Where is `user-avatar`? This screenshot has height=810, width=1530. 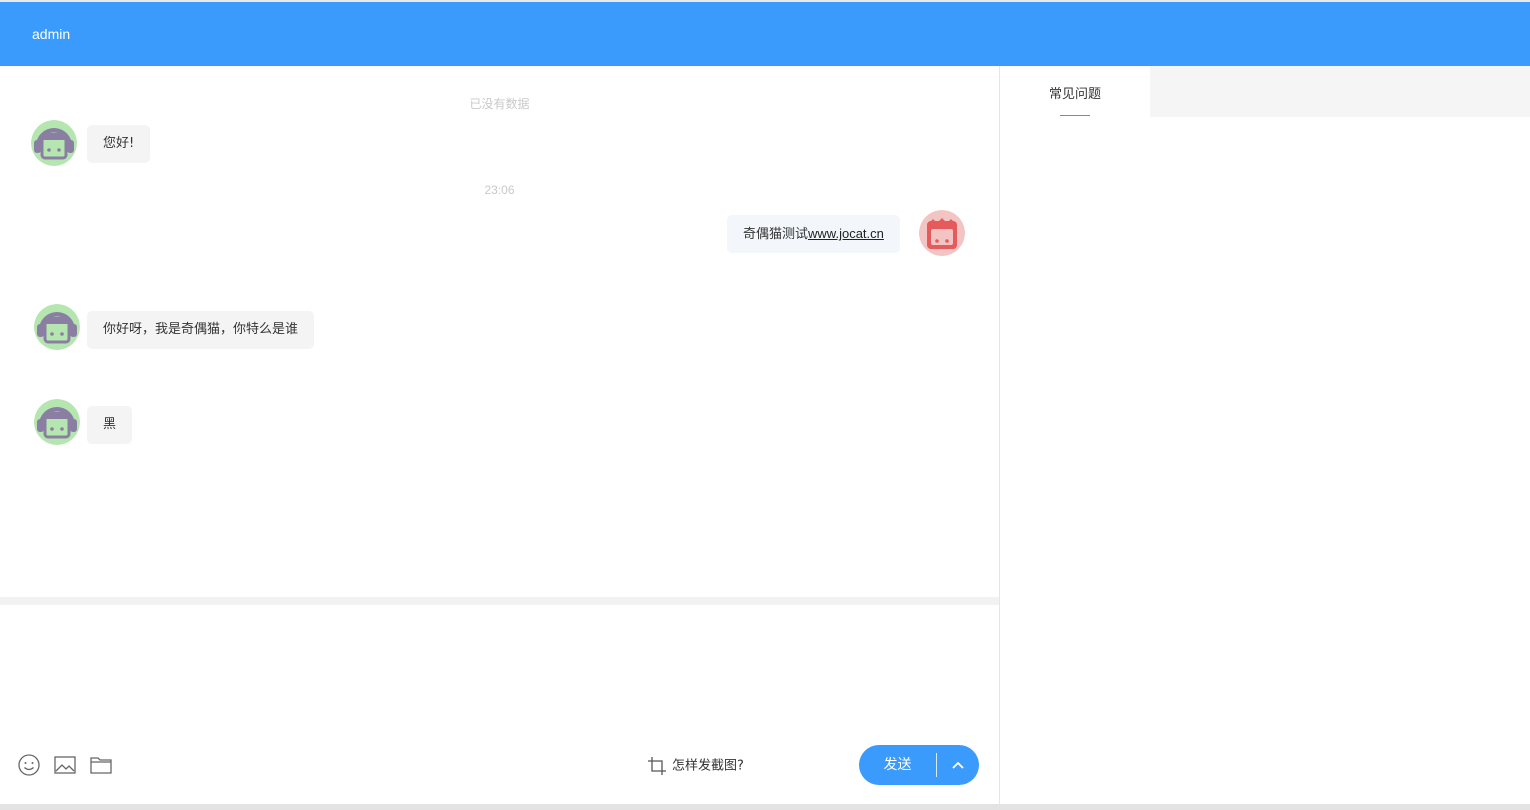 user-avatar is located at coordinates (942, 233).